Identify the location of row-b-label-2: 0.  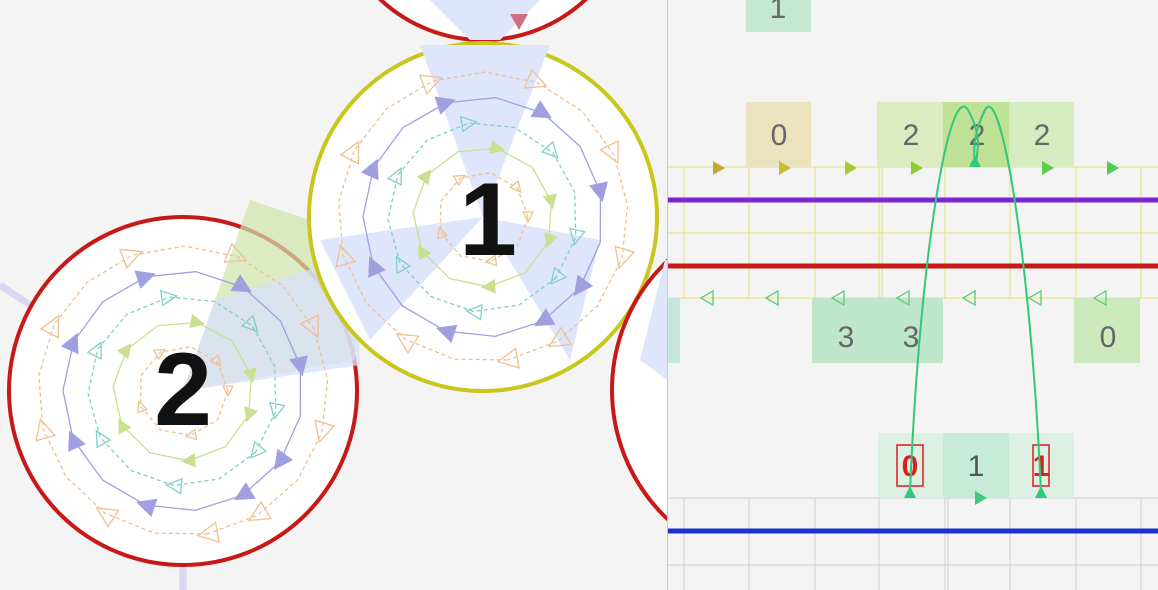
(1108, 337).